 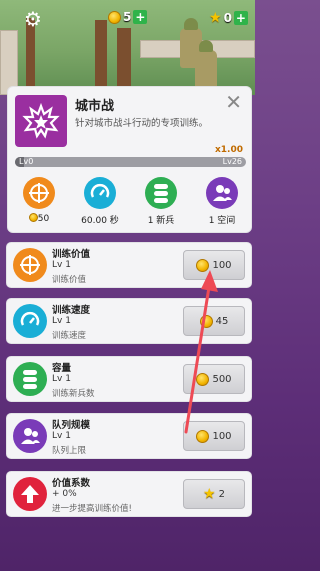 I want to click on upgrade-desc: 训练新兵数, so click(x=73, y=394).